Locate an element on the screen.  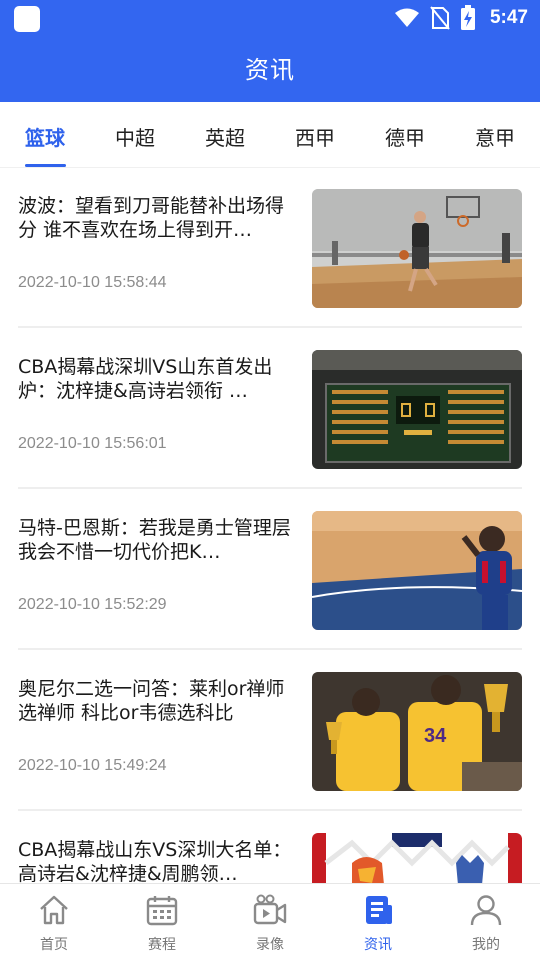
svg-text: 34 is located at coordinates (435, 736).